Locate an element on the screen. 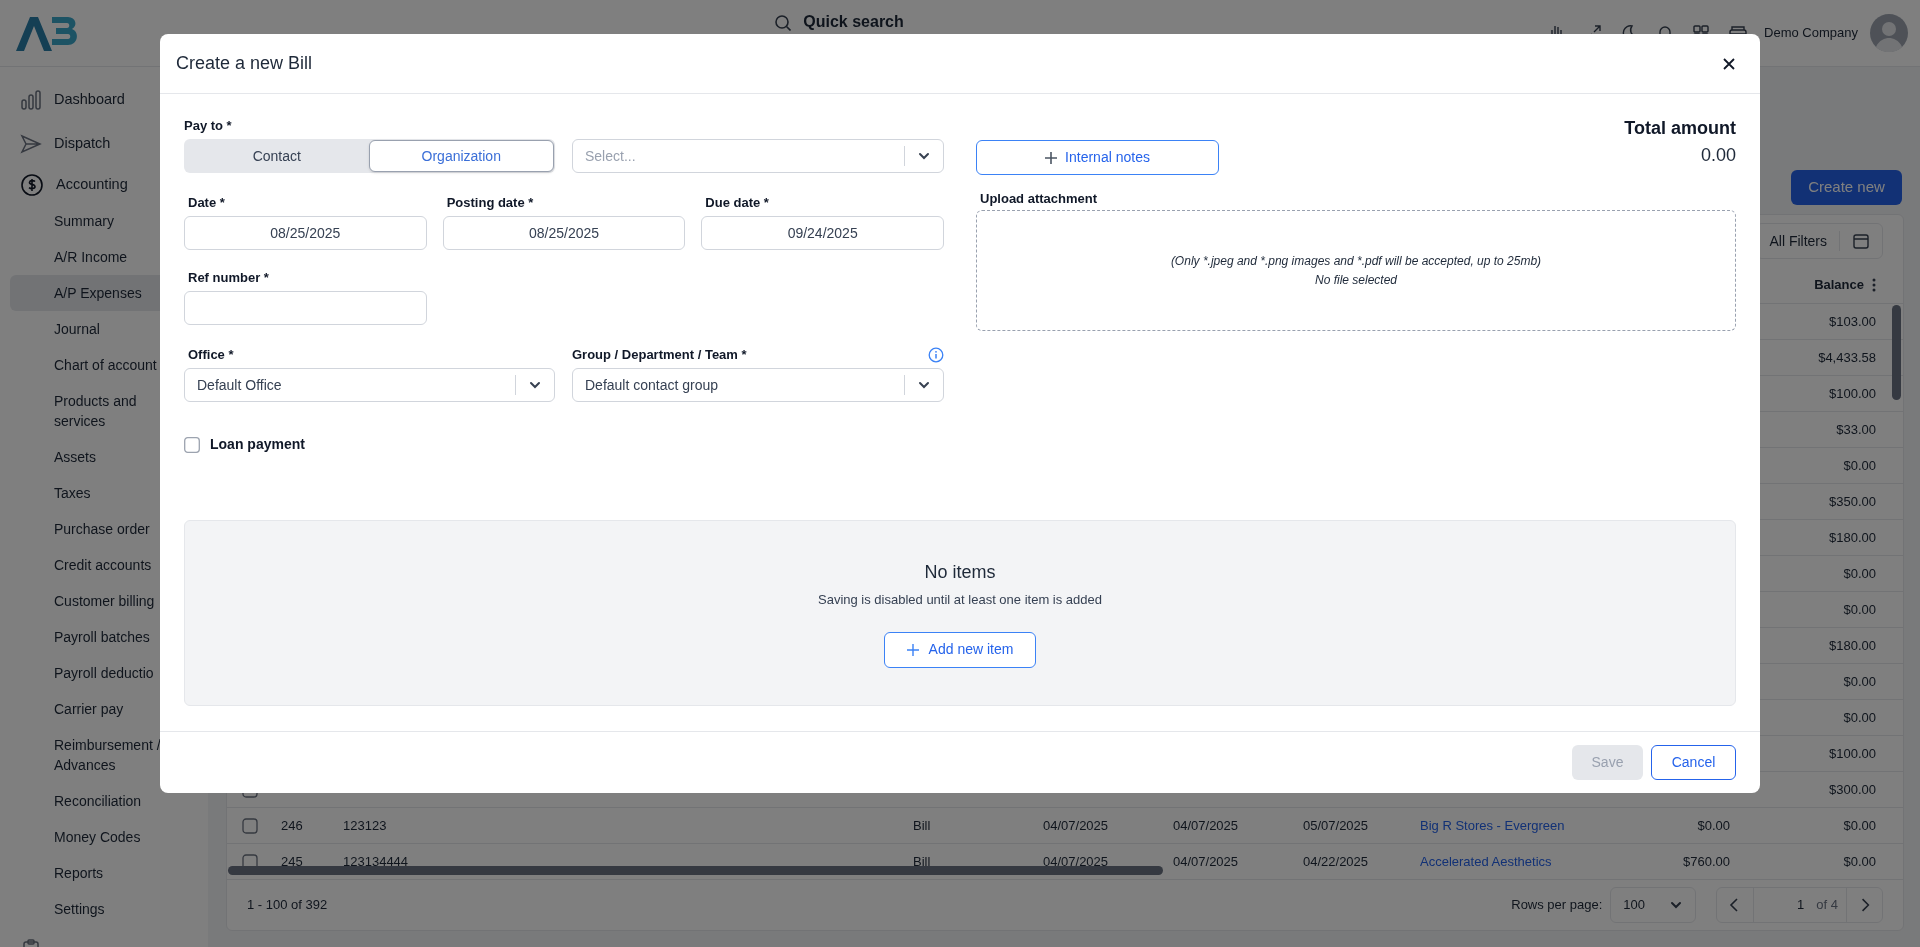 Image resolution: width=1920 pixels, height=947 pixels. info-icon is located at coordinates (936, 355).